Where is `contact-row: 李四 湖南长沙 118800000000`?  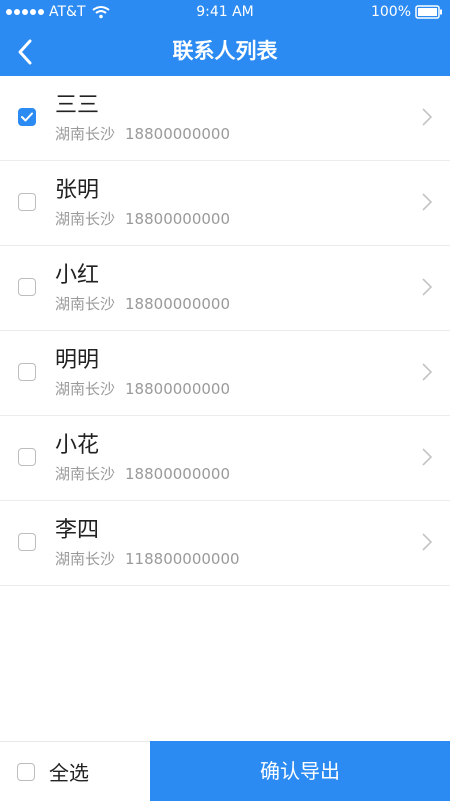
contact-row: 李四 湖南长沙 118800000000 is located at coordinates (225, 543).